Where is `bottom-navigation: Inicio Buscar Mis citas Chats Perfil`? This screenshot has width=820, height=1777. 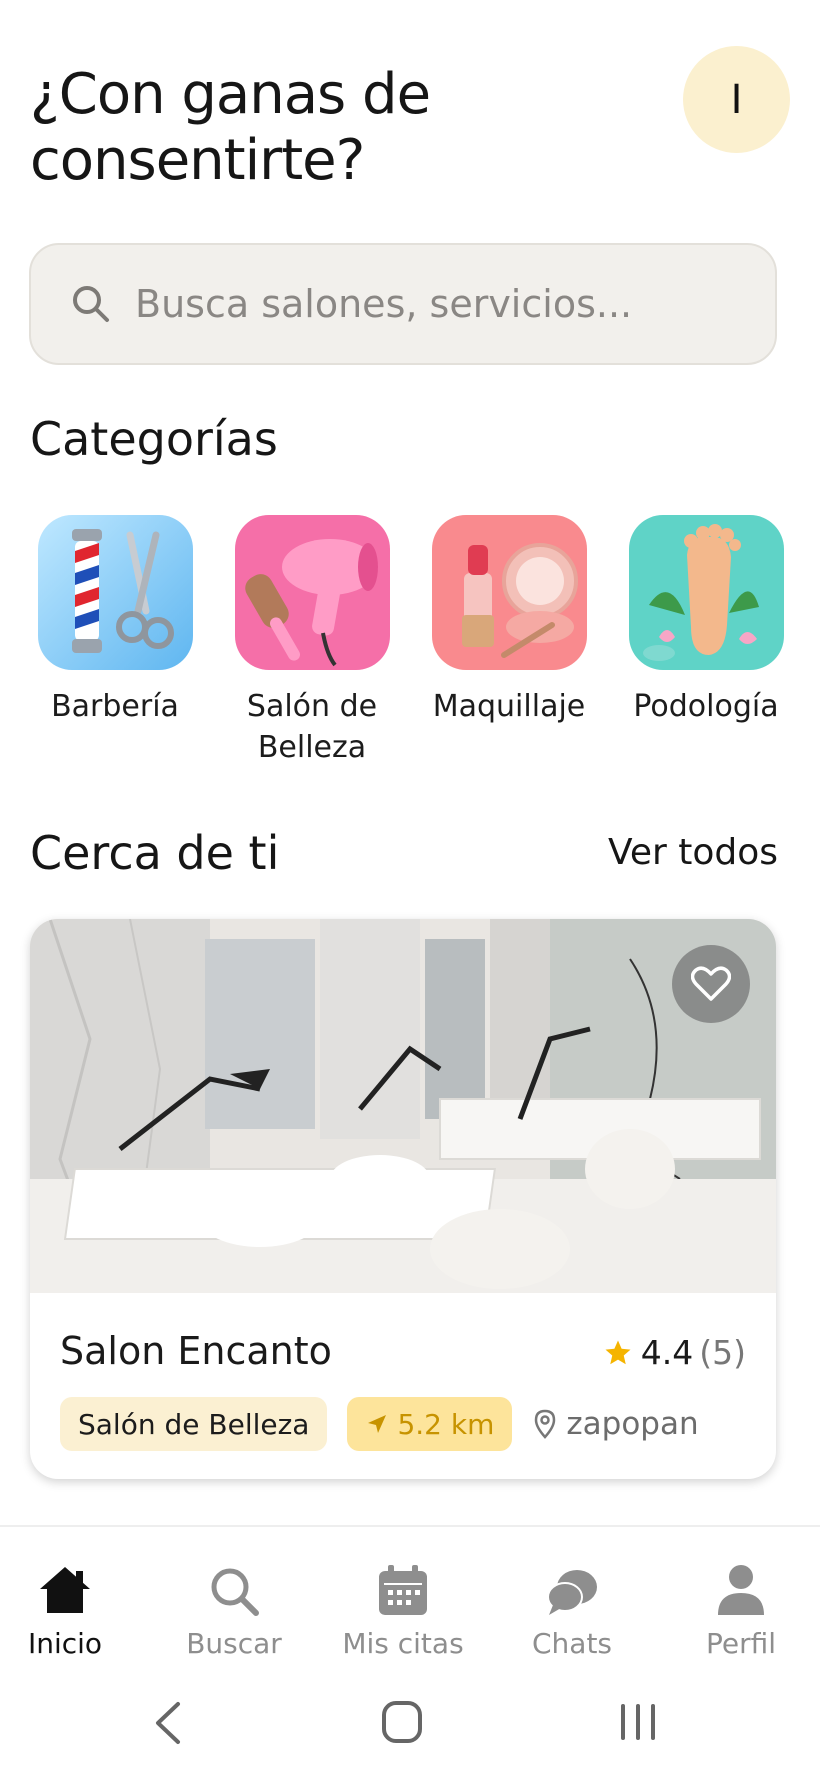
bottom-navigation: Inicio Buscar Mis citas Chats Perfil is located at coordinates (410, 1592).